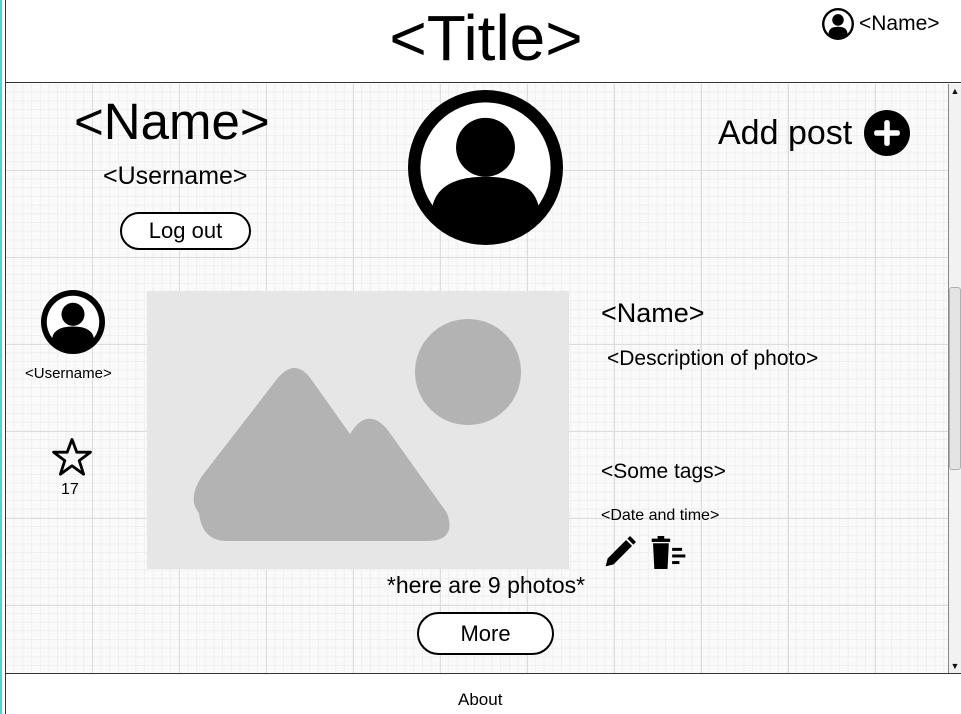 Image resolution: width=961 pixels, height=714 pixels. Describe the element at coordinates (713, 358) in the screenshot. I see `post-description: <Description of photo>` at that location.